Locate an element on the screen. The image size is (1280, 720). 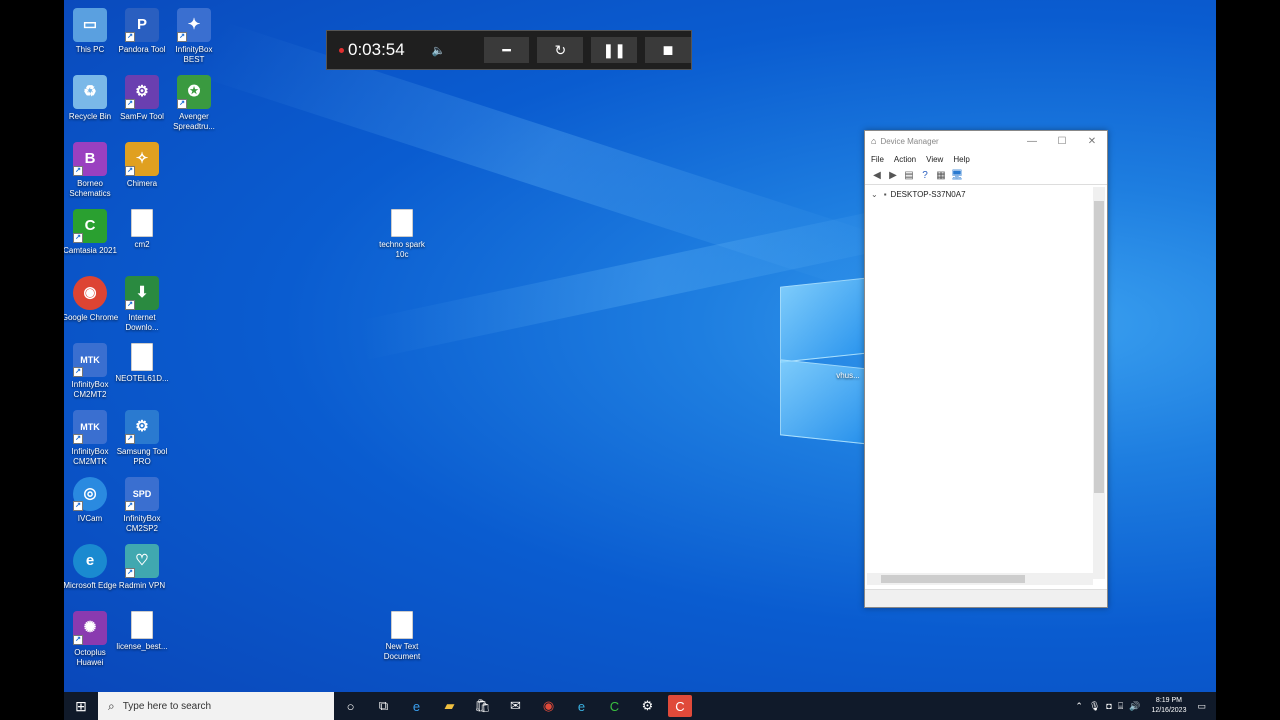
desktop-icon-new-text-document: New Text Document is located at coordinates (402, 636).